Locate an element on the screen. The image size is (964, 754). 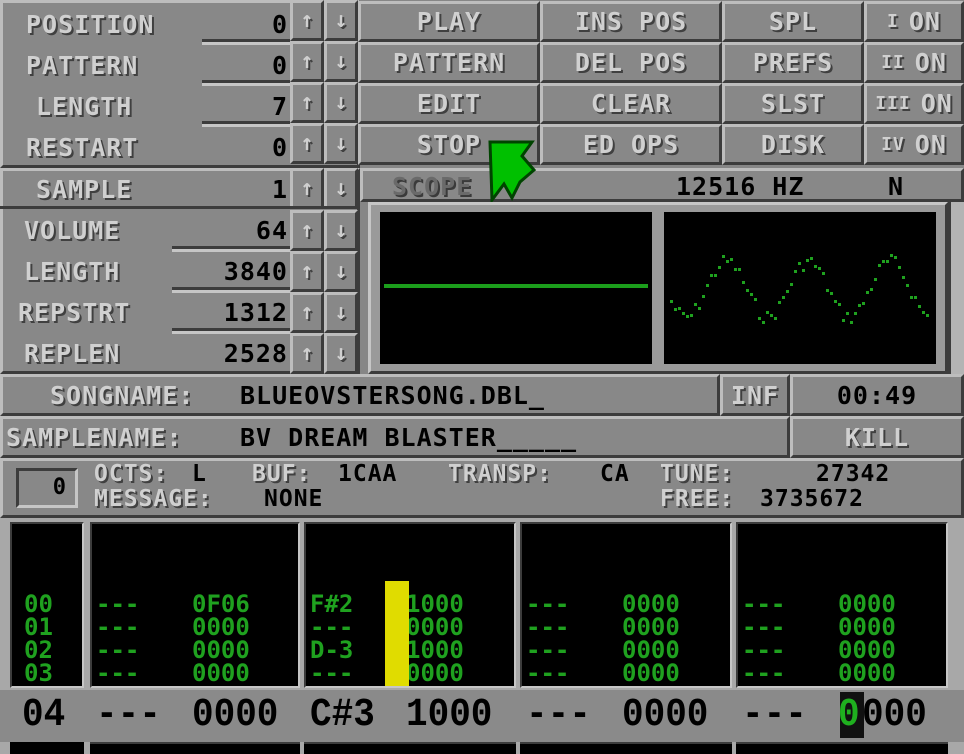
samplename-label: SAMPLENAME: is located at coordinates (94, 437).